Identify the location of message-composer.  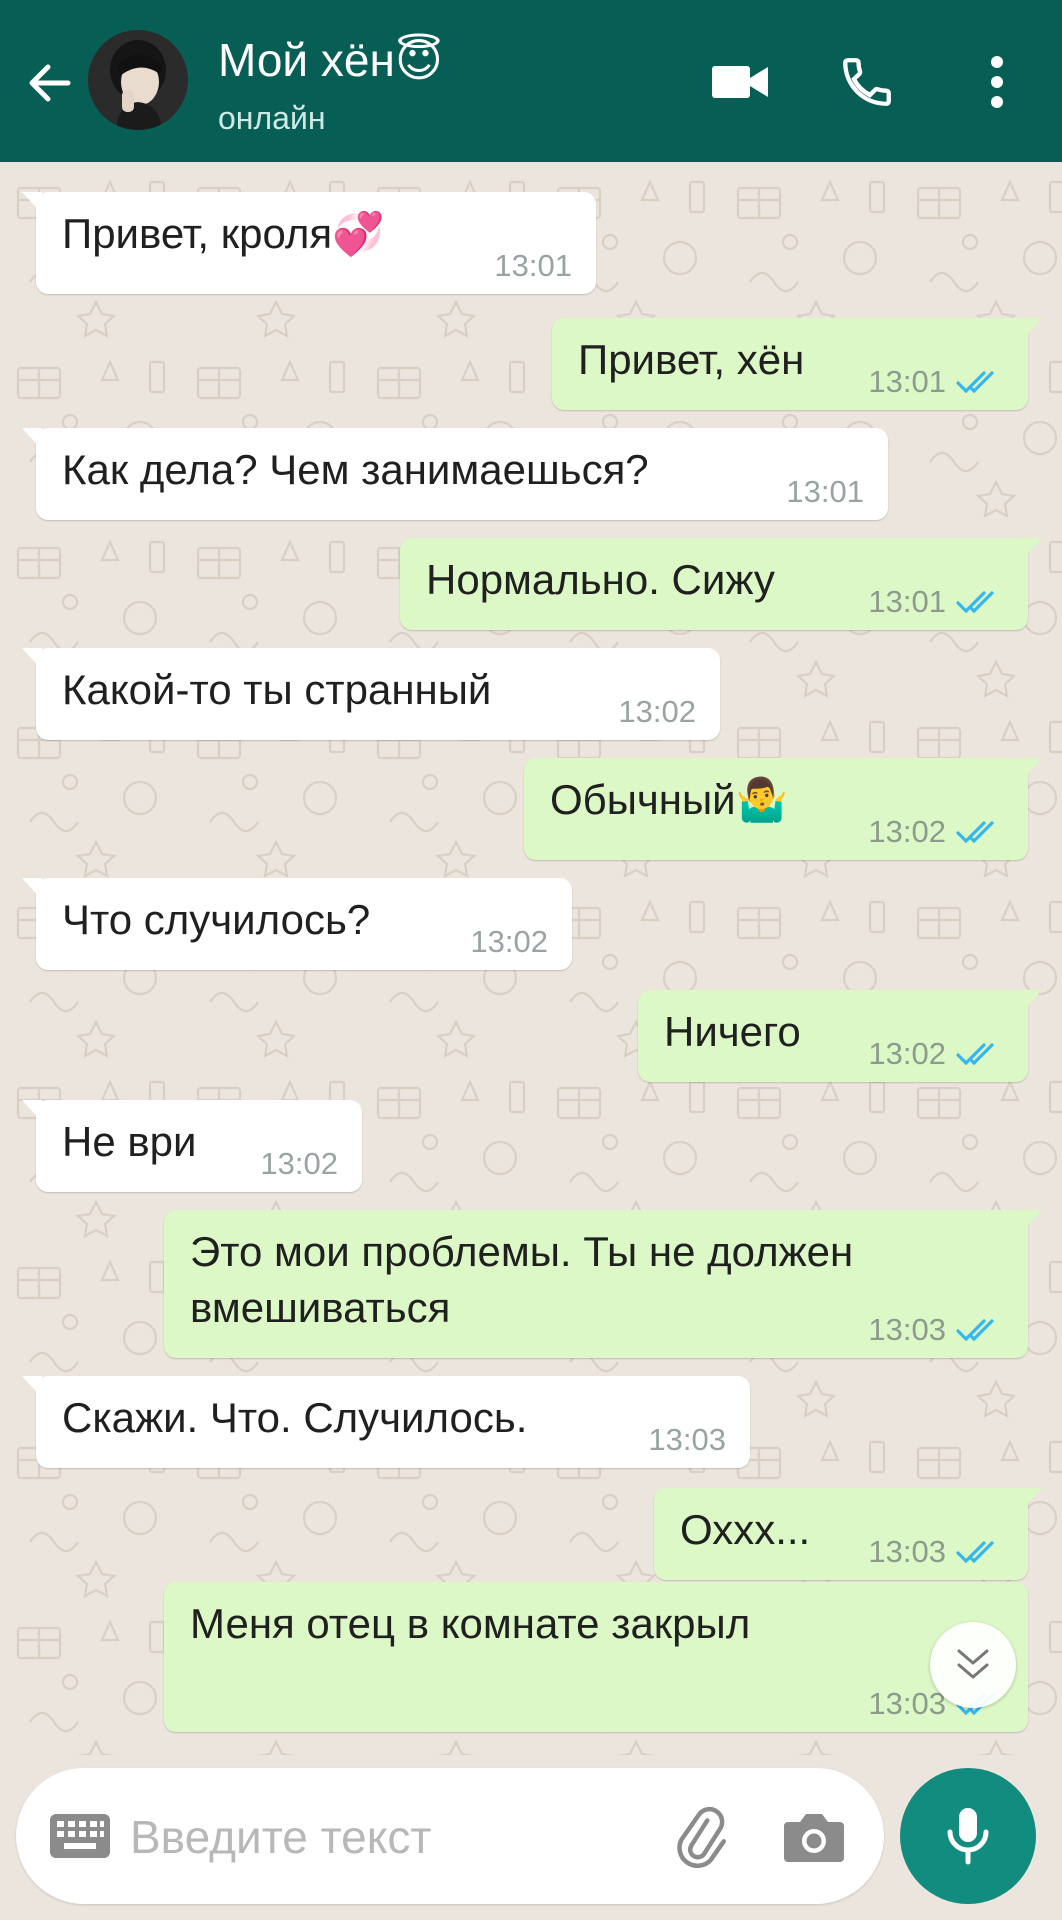
(450, 1836).